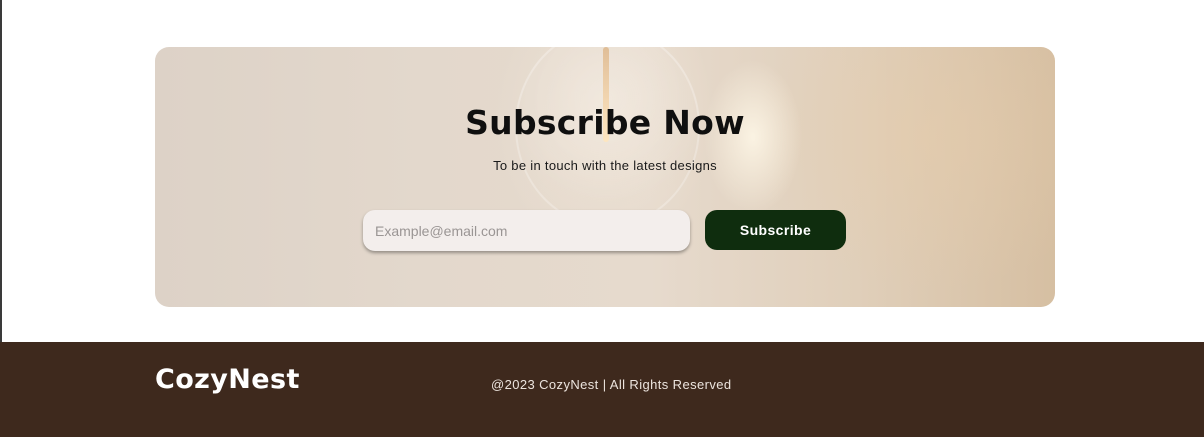 This screenshot has width=1204, height=437. What do you see at coordinates (605, 122) in the screenshot?
I see `subscribe-title: Subscribe Now` at bounding box center [605, 122].